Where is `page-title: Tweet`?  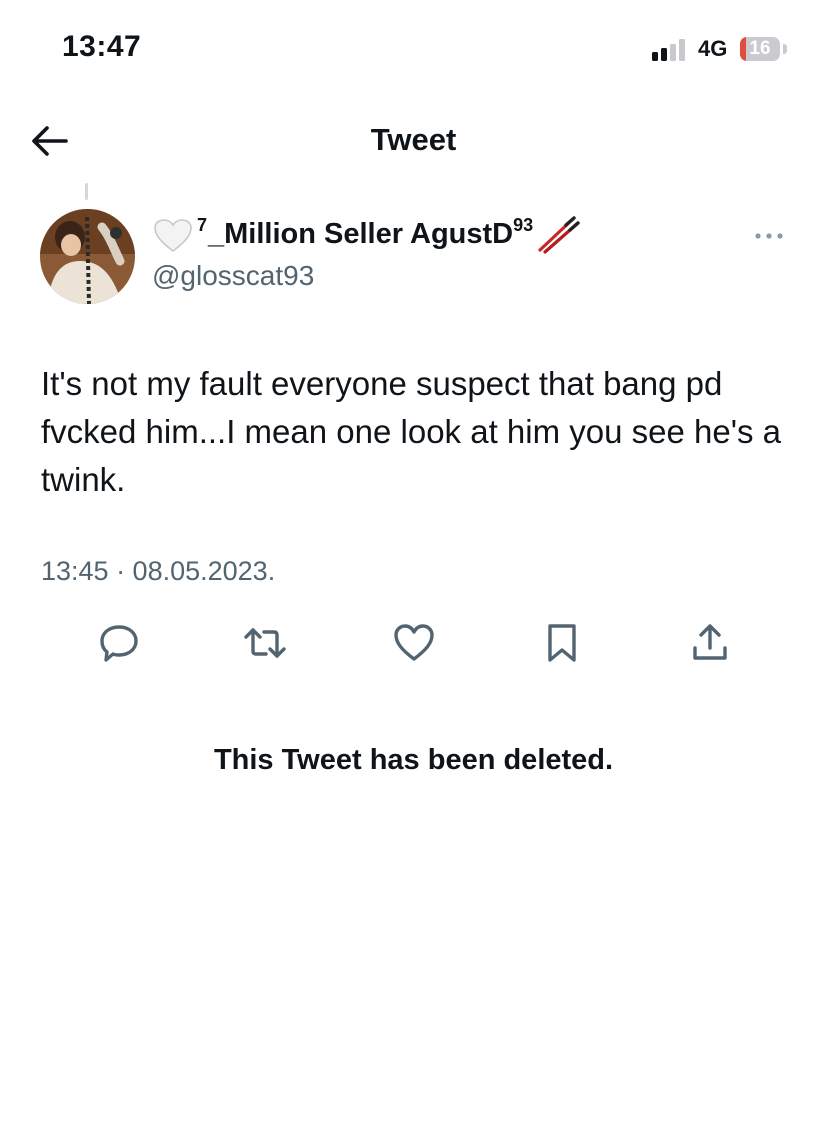
page-title: Tweet is located at coordinates (413, 139).